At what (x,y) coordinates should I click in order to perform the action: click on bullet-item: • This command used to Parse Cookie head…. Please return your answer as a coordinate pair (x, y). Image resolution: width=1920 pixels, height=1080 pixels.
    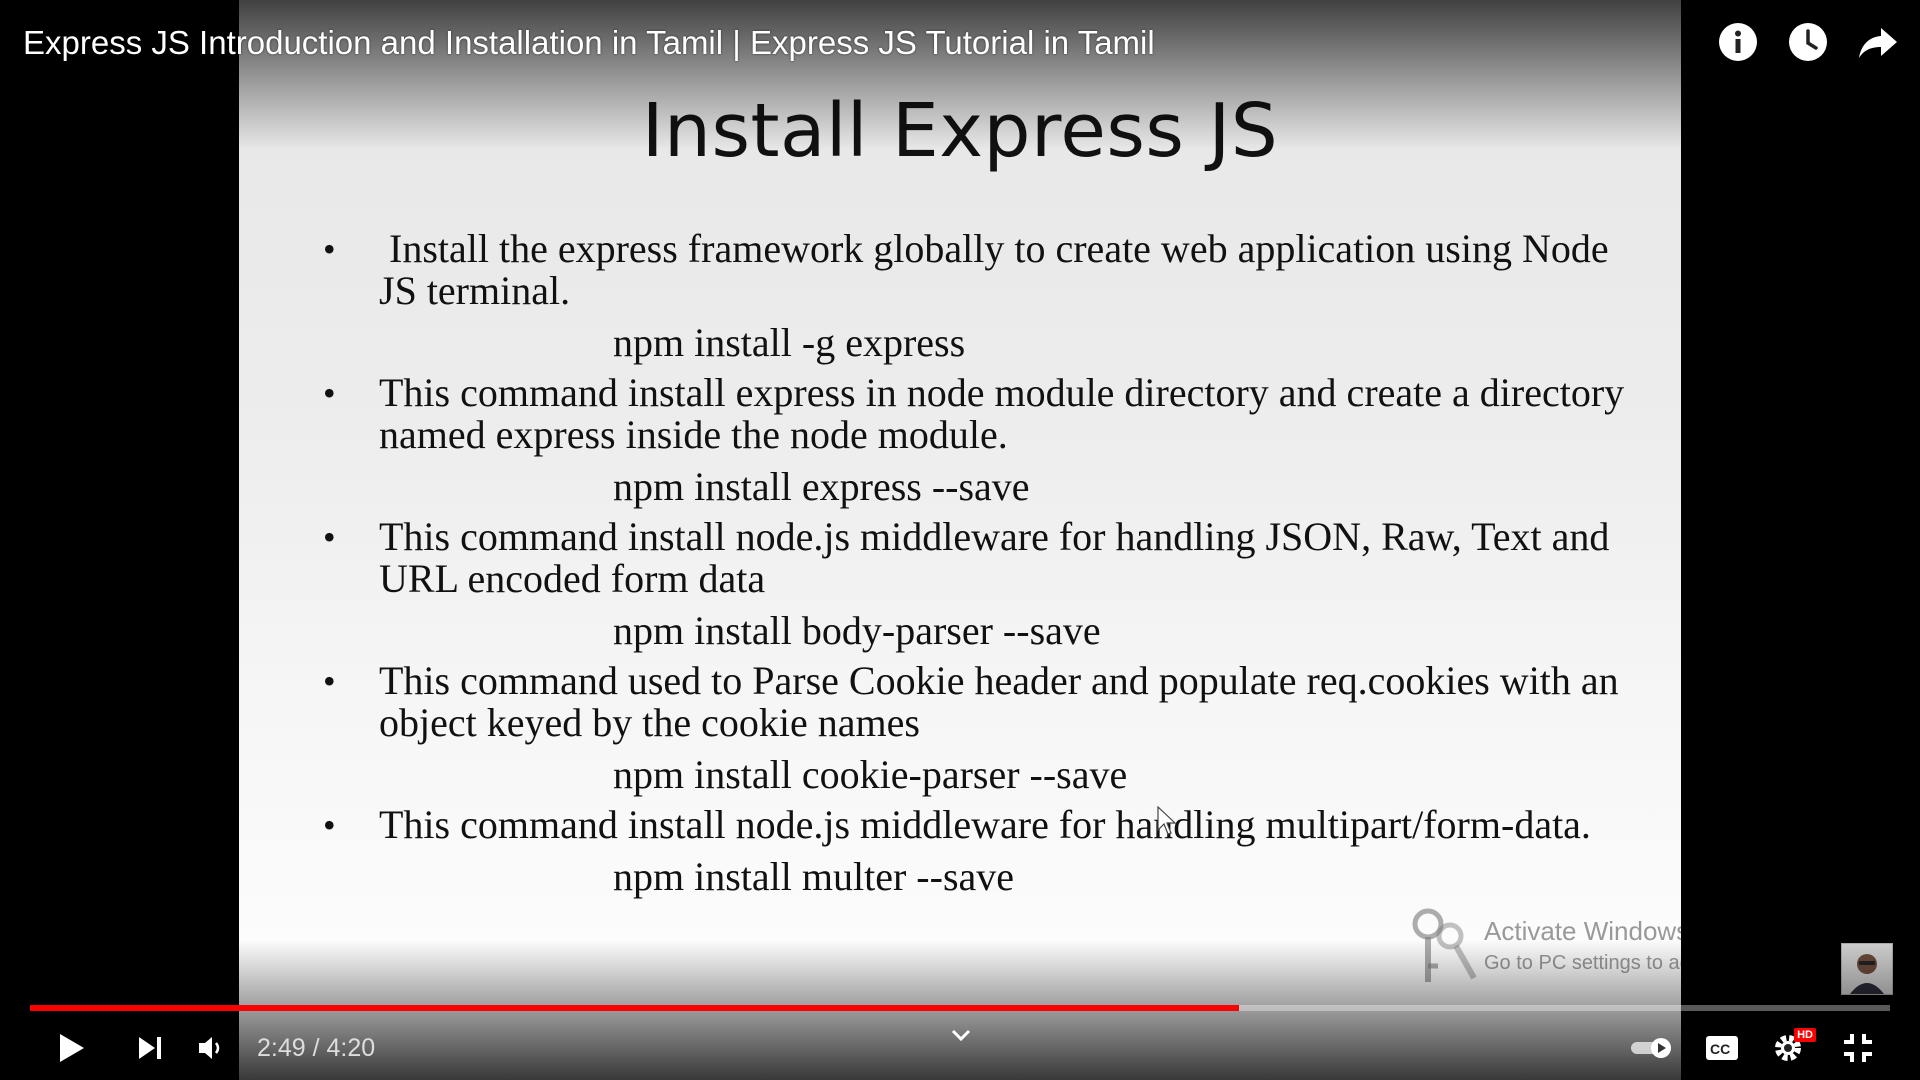
    Looking at the image, I should click on (983, 702).